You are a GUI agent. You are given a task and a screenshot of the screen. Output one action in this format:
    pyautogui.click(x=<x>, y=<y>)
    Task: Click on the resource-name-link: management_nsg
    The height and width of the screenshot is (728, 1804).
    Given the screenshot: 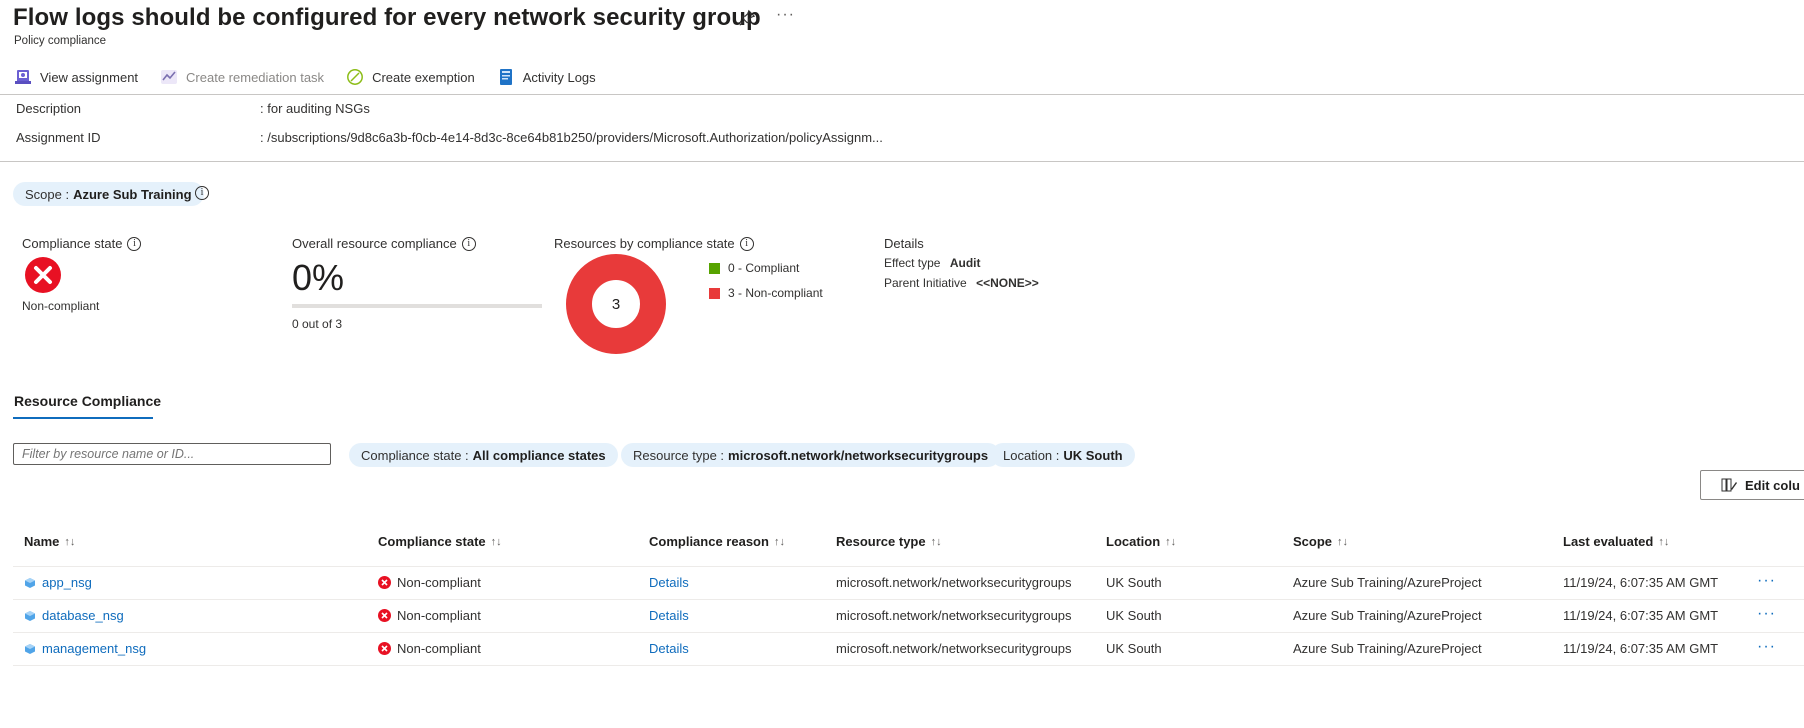 What is the action you would take?
    pyautogui.click(x=94, y=648)
    